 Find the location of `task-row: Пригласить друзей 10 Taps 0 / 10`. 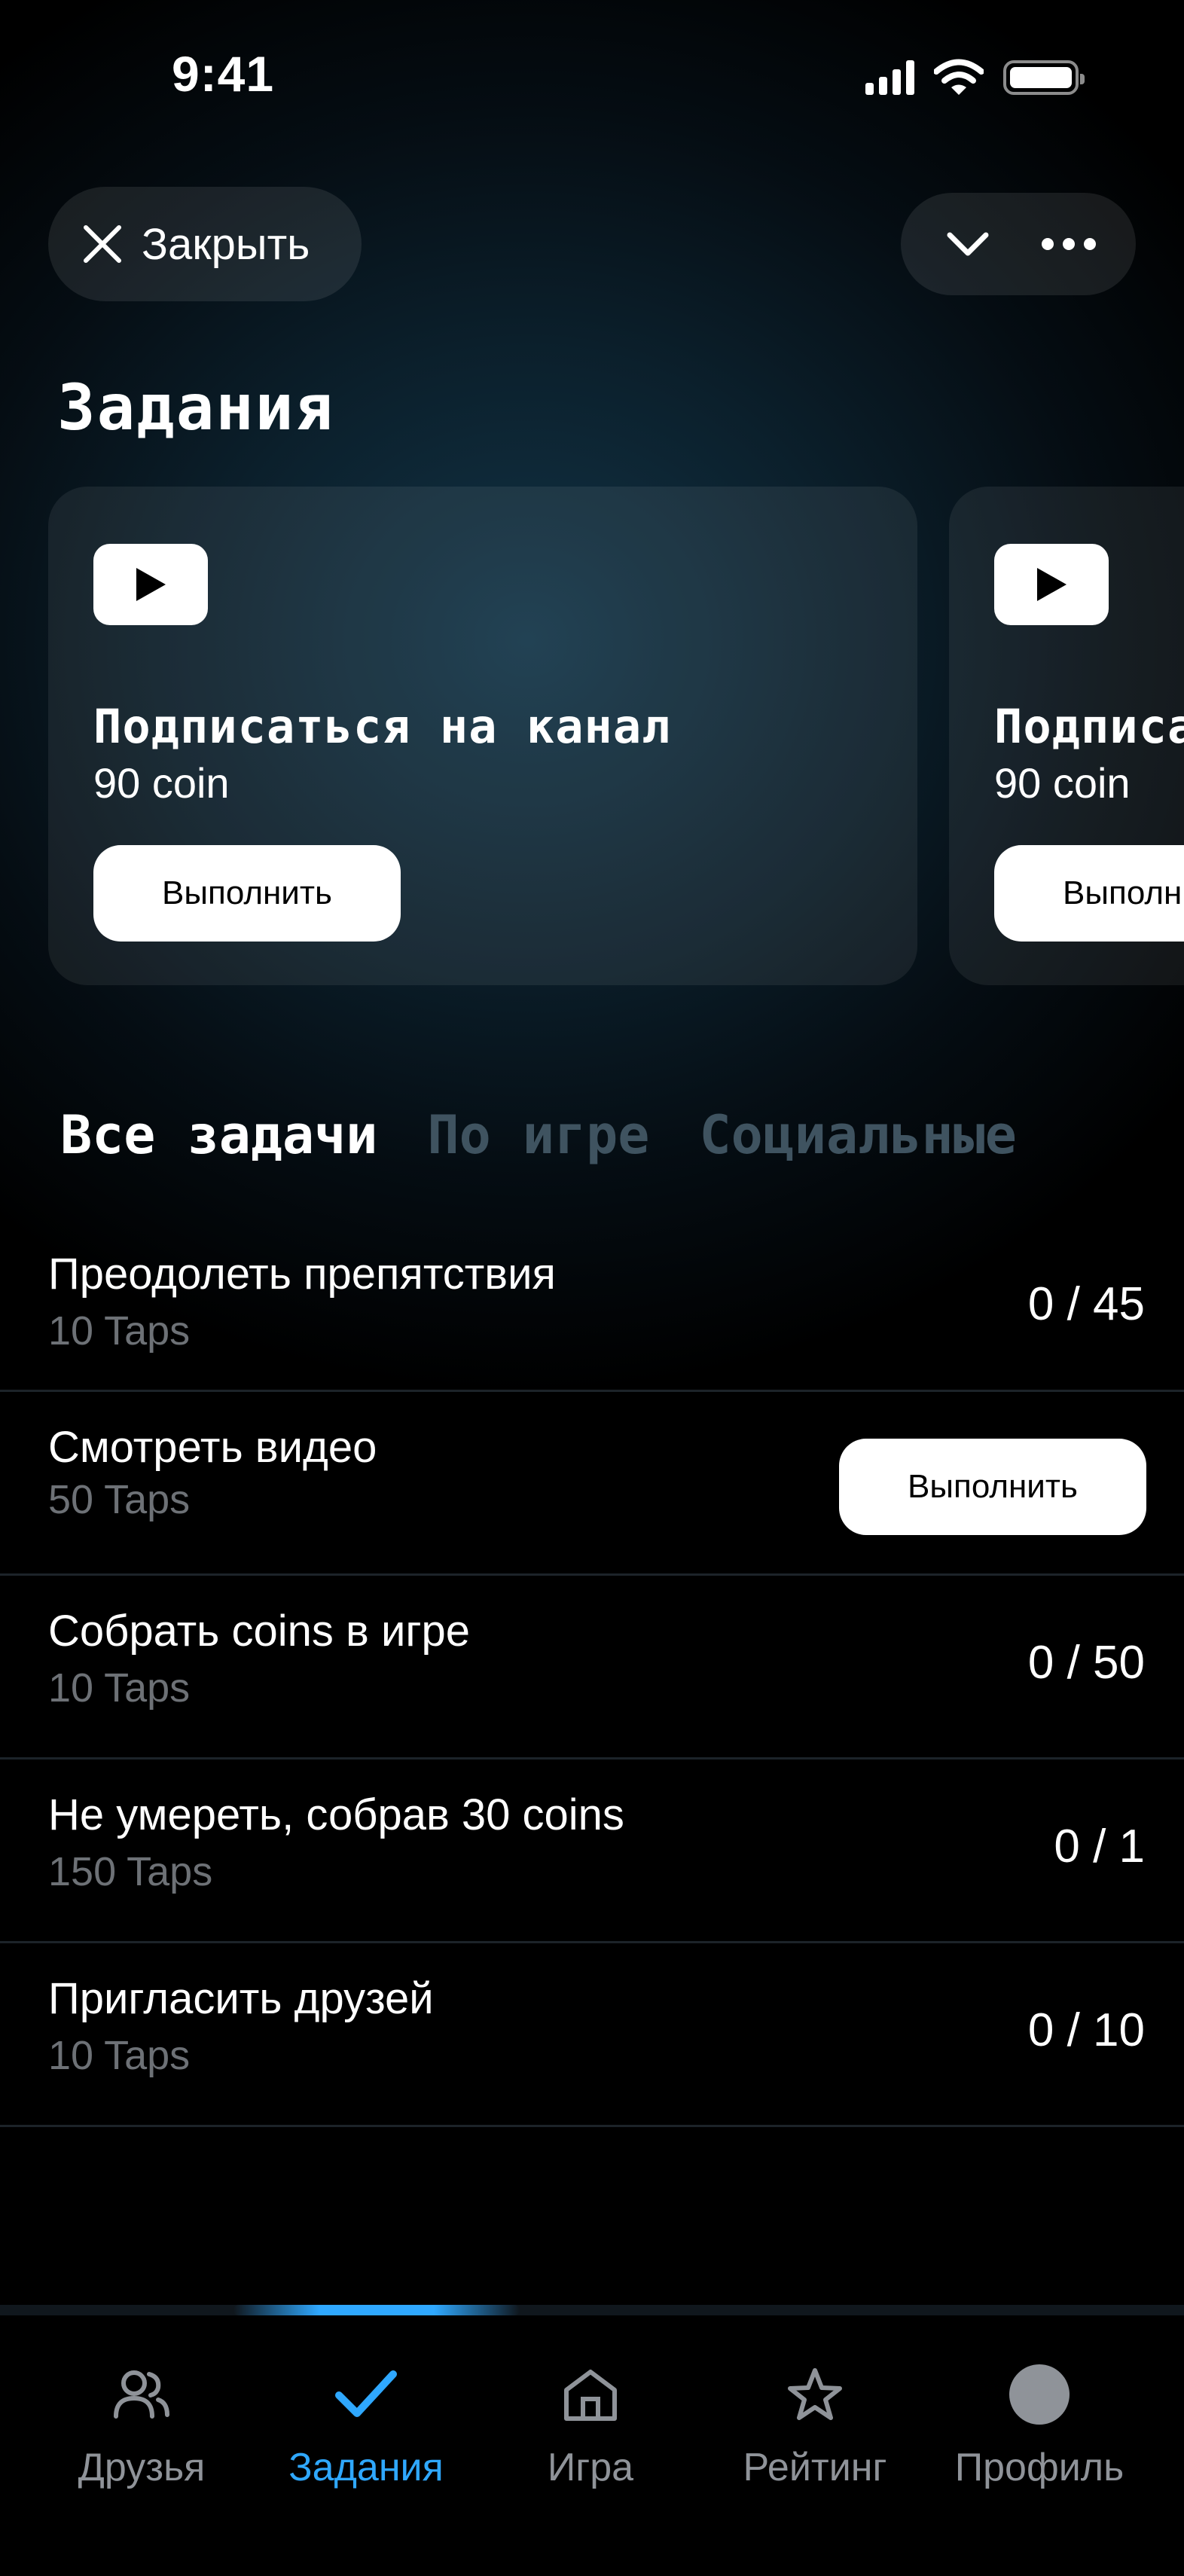

task-row: Пригласить друзей 10 Taps 0 / 10 is located at coordinates (592, 2035).